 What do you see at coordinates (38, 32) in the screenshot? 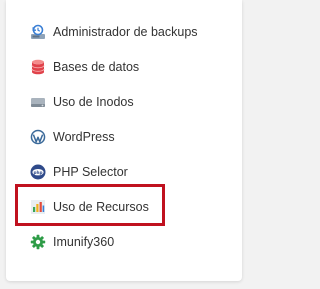
I see `backup-manager-icon` at bounding box center [38, 32].